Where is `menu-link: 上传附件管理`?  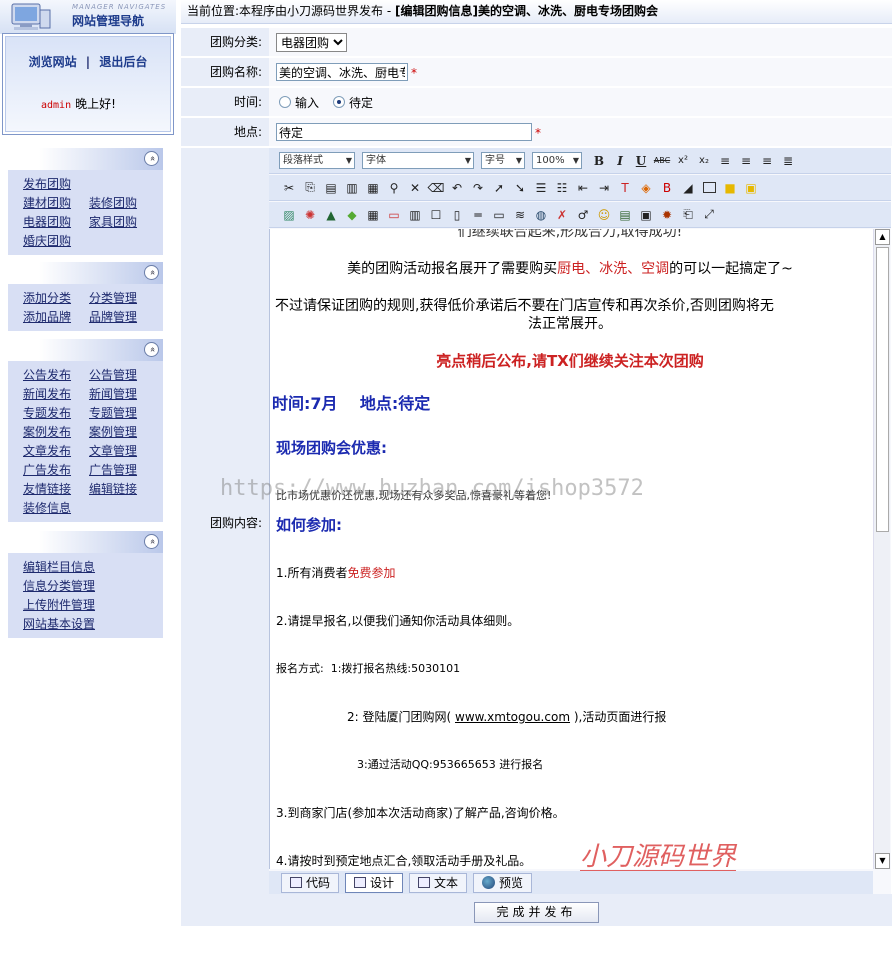 menu-link: 上传附件管理 is located at coordinates (83, 605).